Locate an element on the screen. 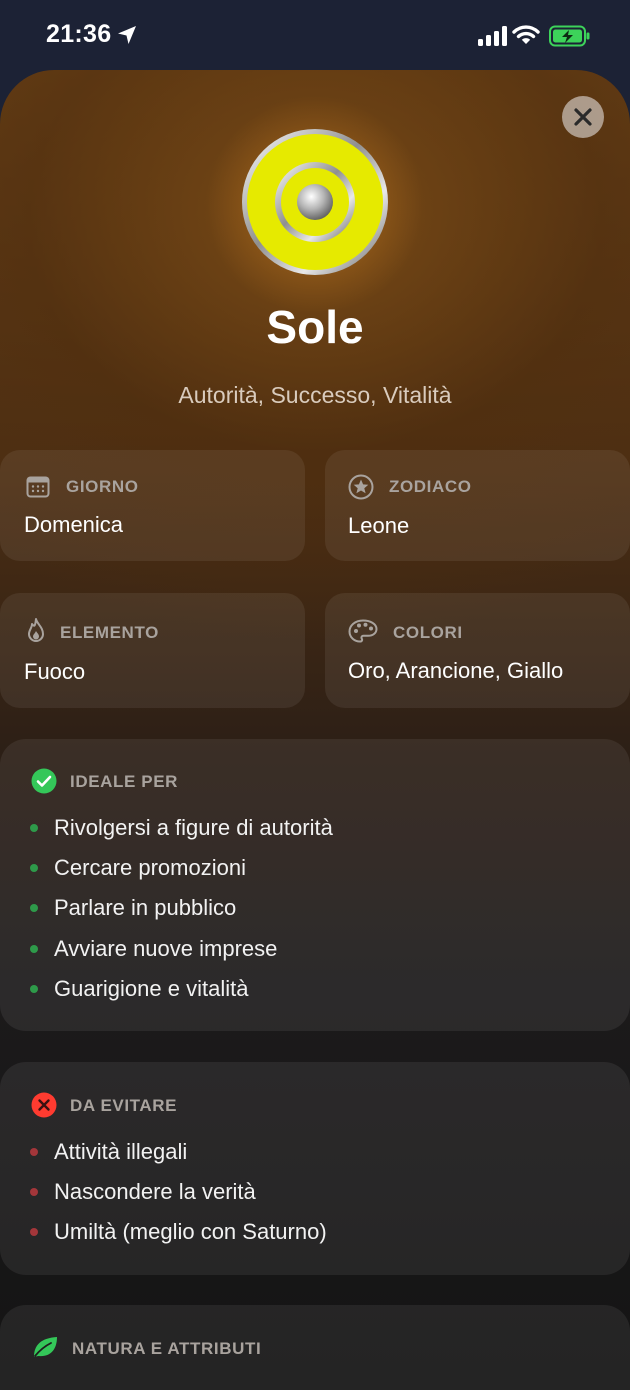 This screenshot has height=1390, width=630. list-item: Rivolgersi a figure di autorità is located at coordinates (193, 827).